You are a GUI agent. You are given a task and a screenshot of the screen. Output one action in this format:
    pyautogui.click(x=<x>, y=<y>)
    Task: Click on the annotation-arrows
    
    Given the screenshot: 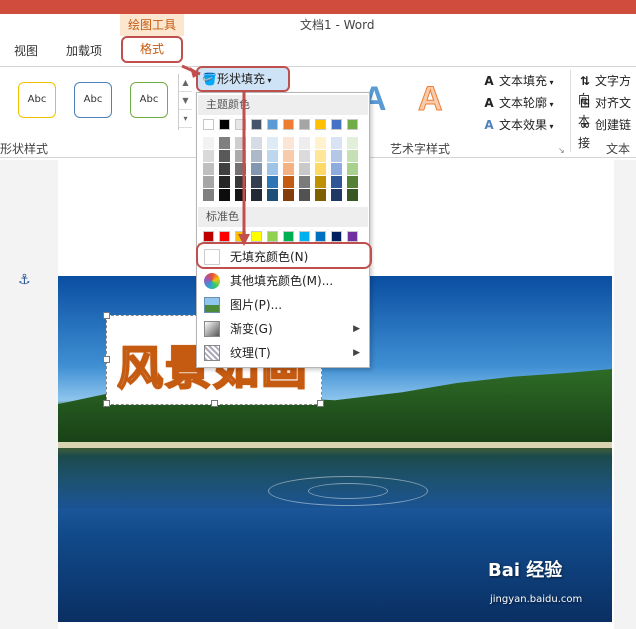 What is the action you would take?
    pyautogui.click(x=215, y=155)
    